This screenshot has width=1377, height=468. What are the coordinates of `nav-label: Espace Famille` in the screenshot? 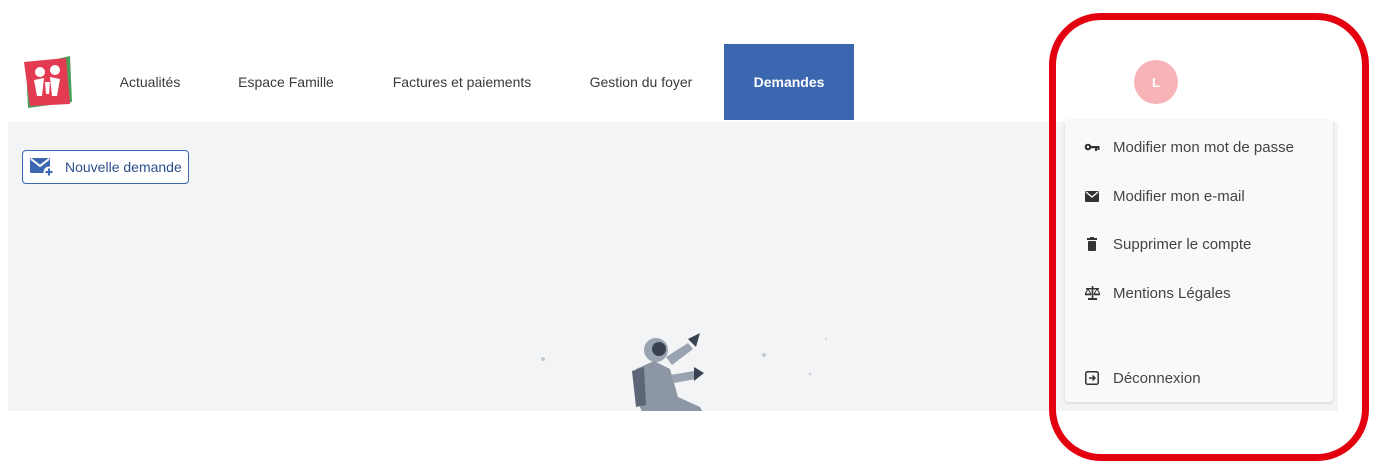 It's located at (286, 82).